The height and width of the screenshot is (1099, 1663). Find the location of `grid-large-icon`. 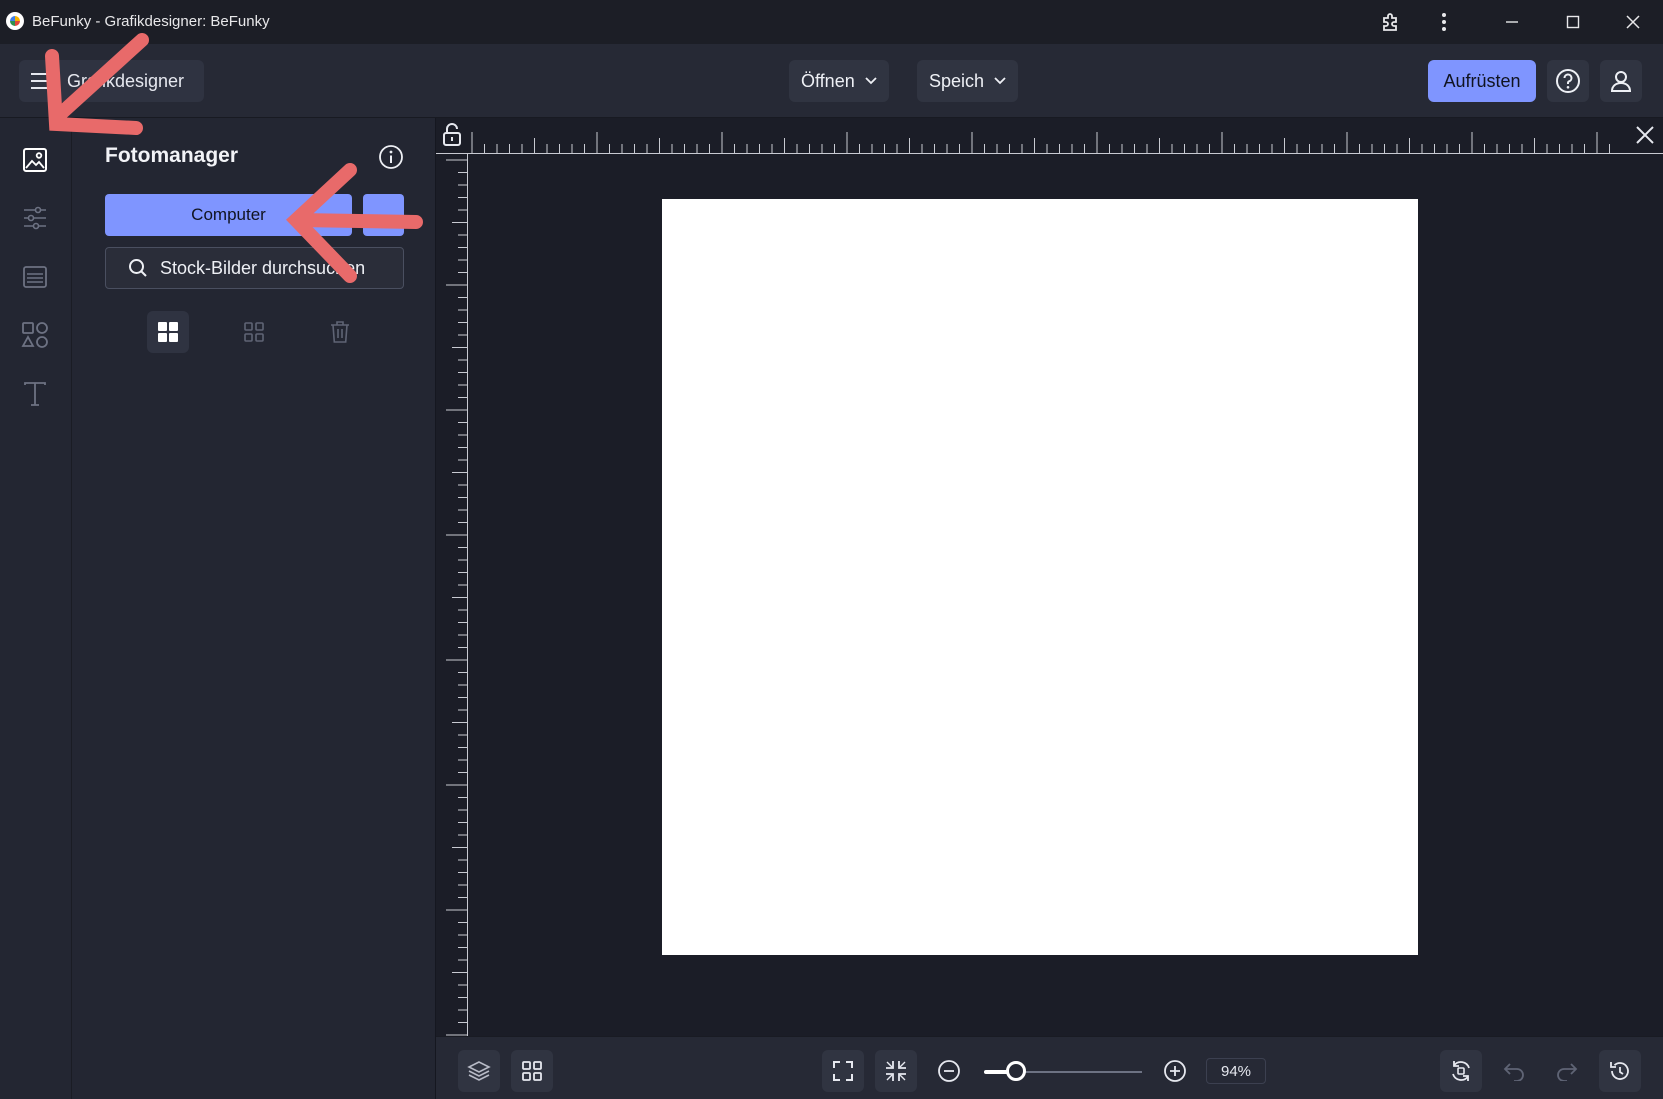

grid-large-icon is located at coordinates (168, 332).